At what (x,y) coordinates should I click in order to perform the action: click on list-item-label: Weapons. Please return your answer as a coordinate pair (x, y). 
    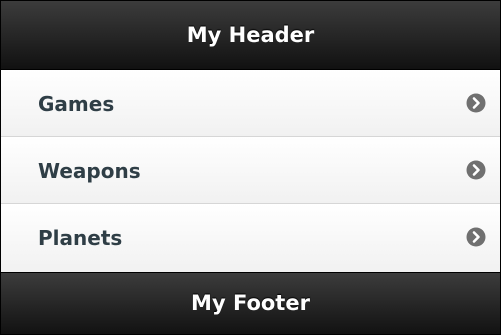
    Looking at the image, I should click on (89, 171).